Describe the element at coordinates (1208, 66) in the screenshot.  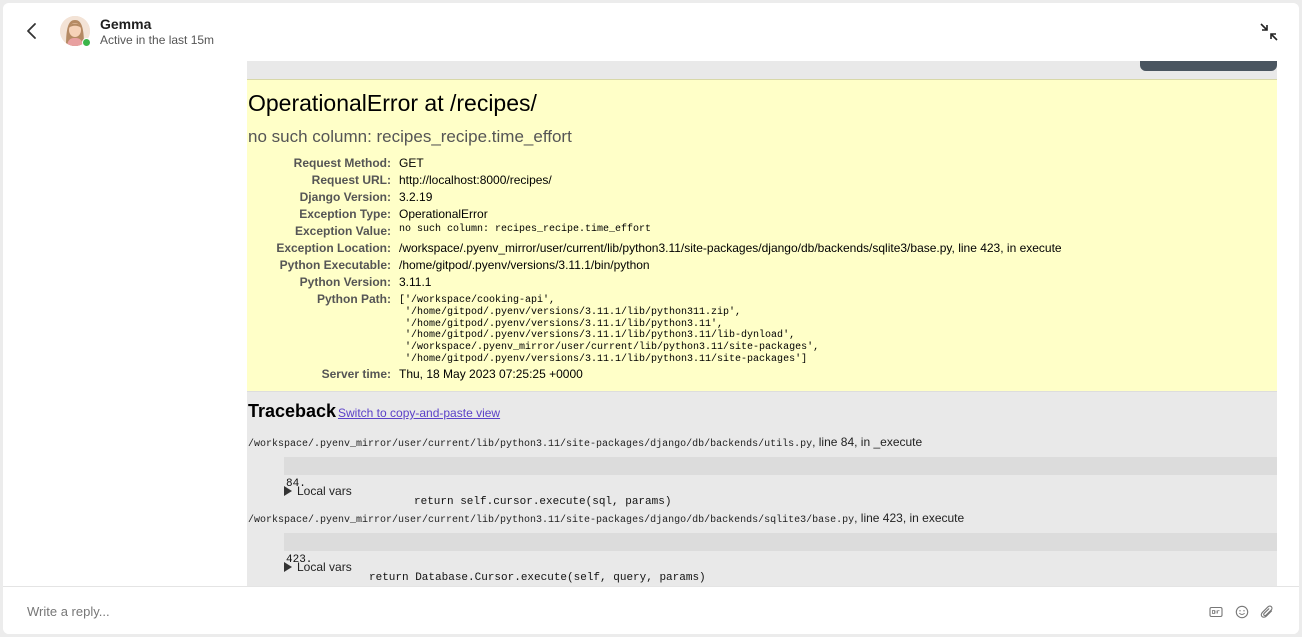
I see `screenshot-top-button` at that location.